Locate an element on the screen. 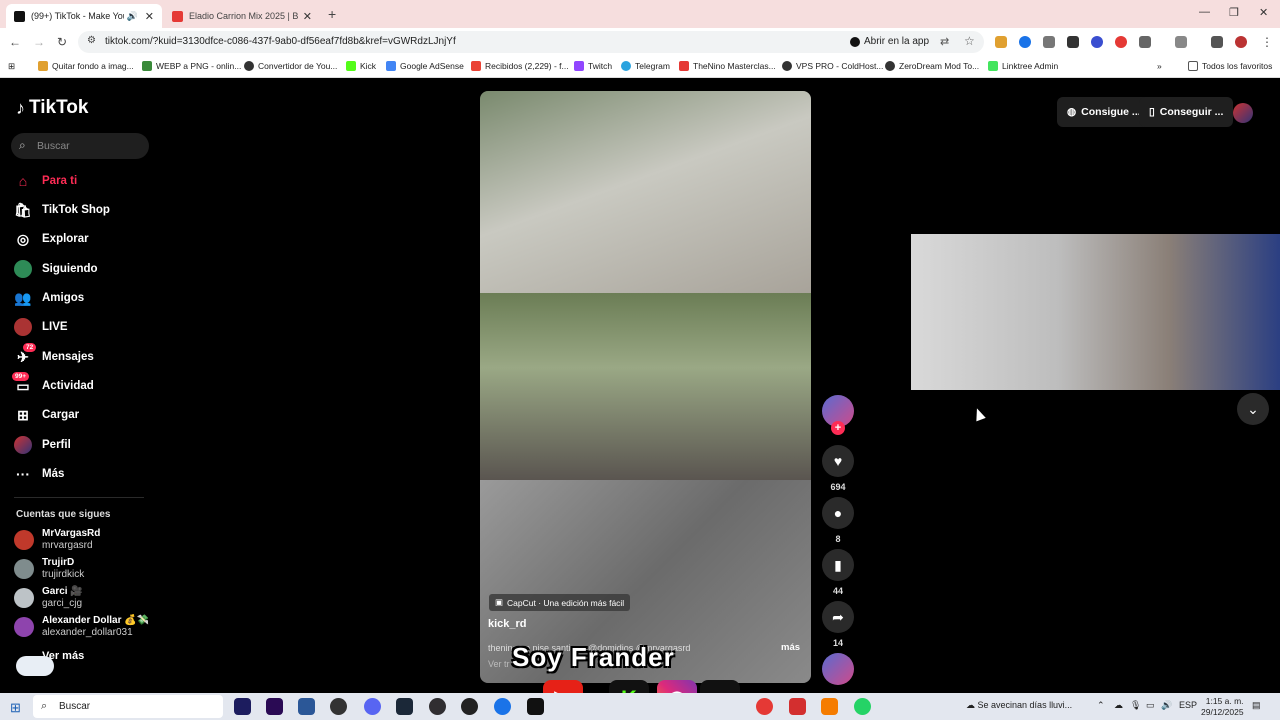 Image resolution: width=1280 pixels, height=720 pixels. nav-actividad: ▭ 99+ Actividad is located at coordinates (53, 385).